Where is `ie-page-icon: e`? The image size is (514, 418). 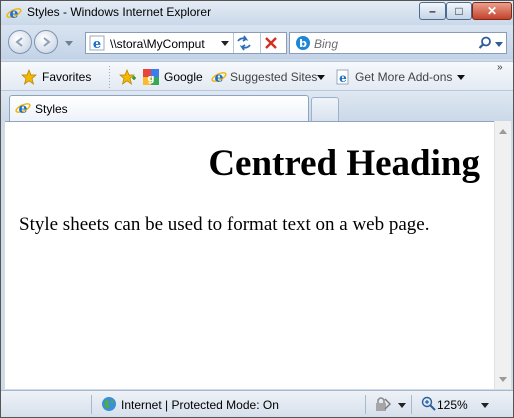
ie-page-icon: e is located at coordinates (342, 77).